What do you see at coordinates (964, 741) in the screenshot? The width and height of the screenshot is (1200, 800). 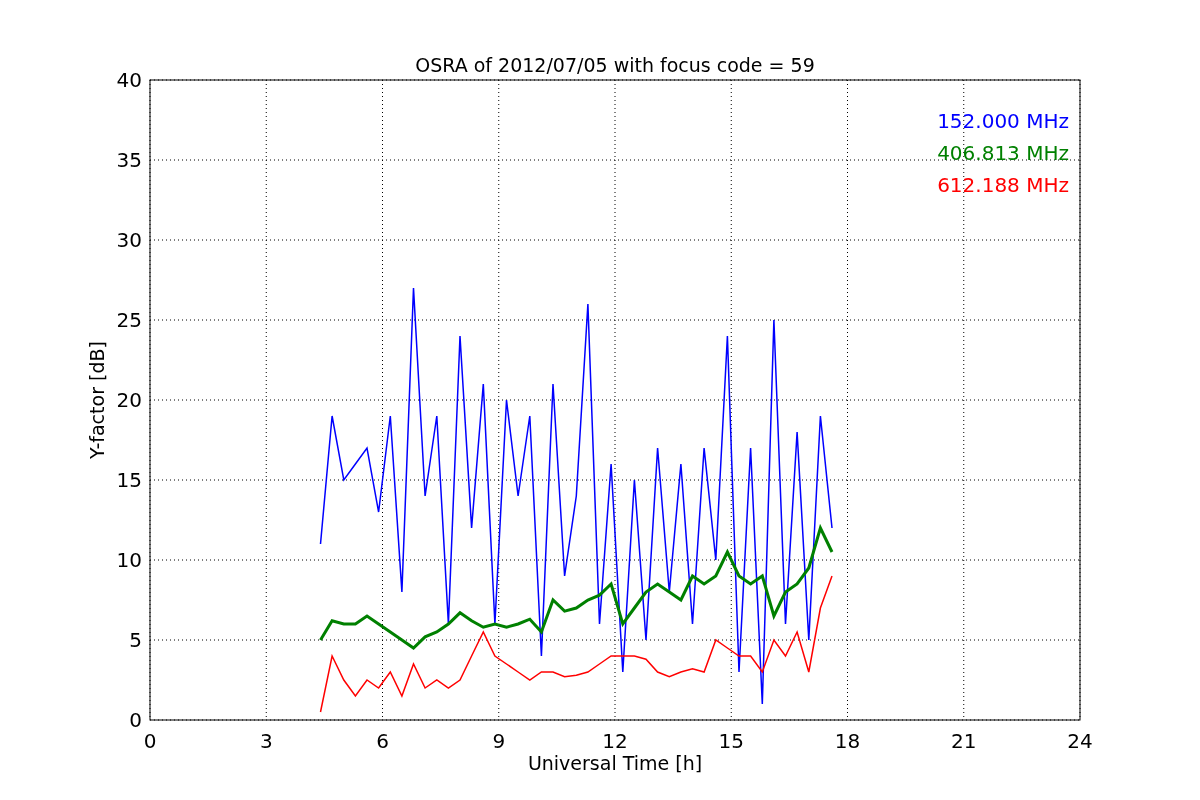 I see `x-tick-label: 21` at bounding box center [964, 741].